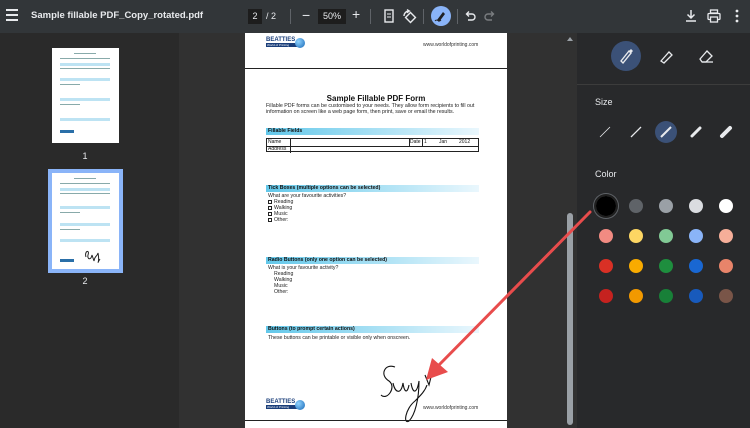  Describe the element at coordinates (409, 16) in the screenshot. I see `rotate-icon` at that location.